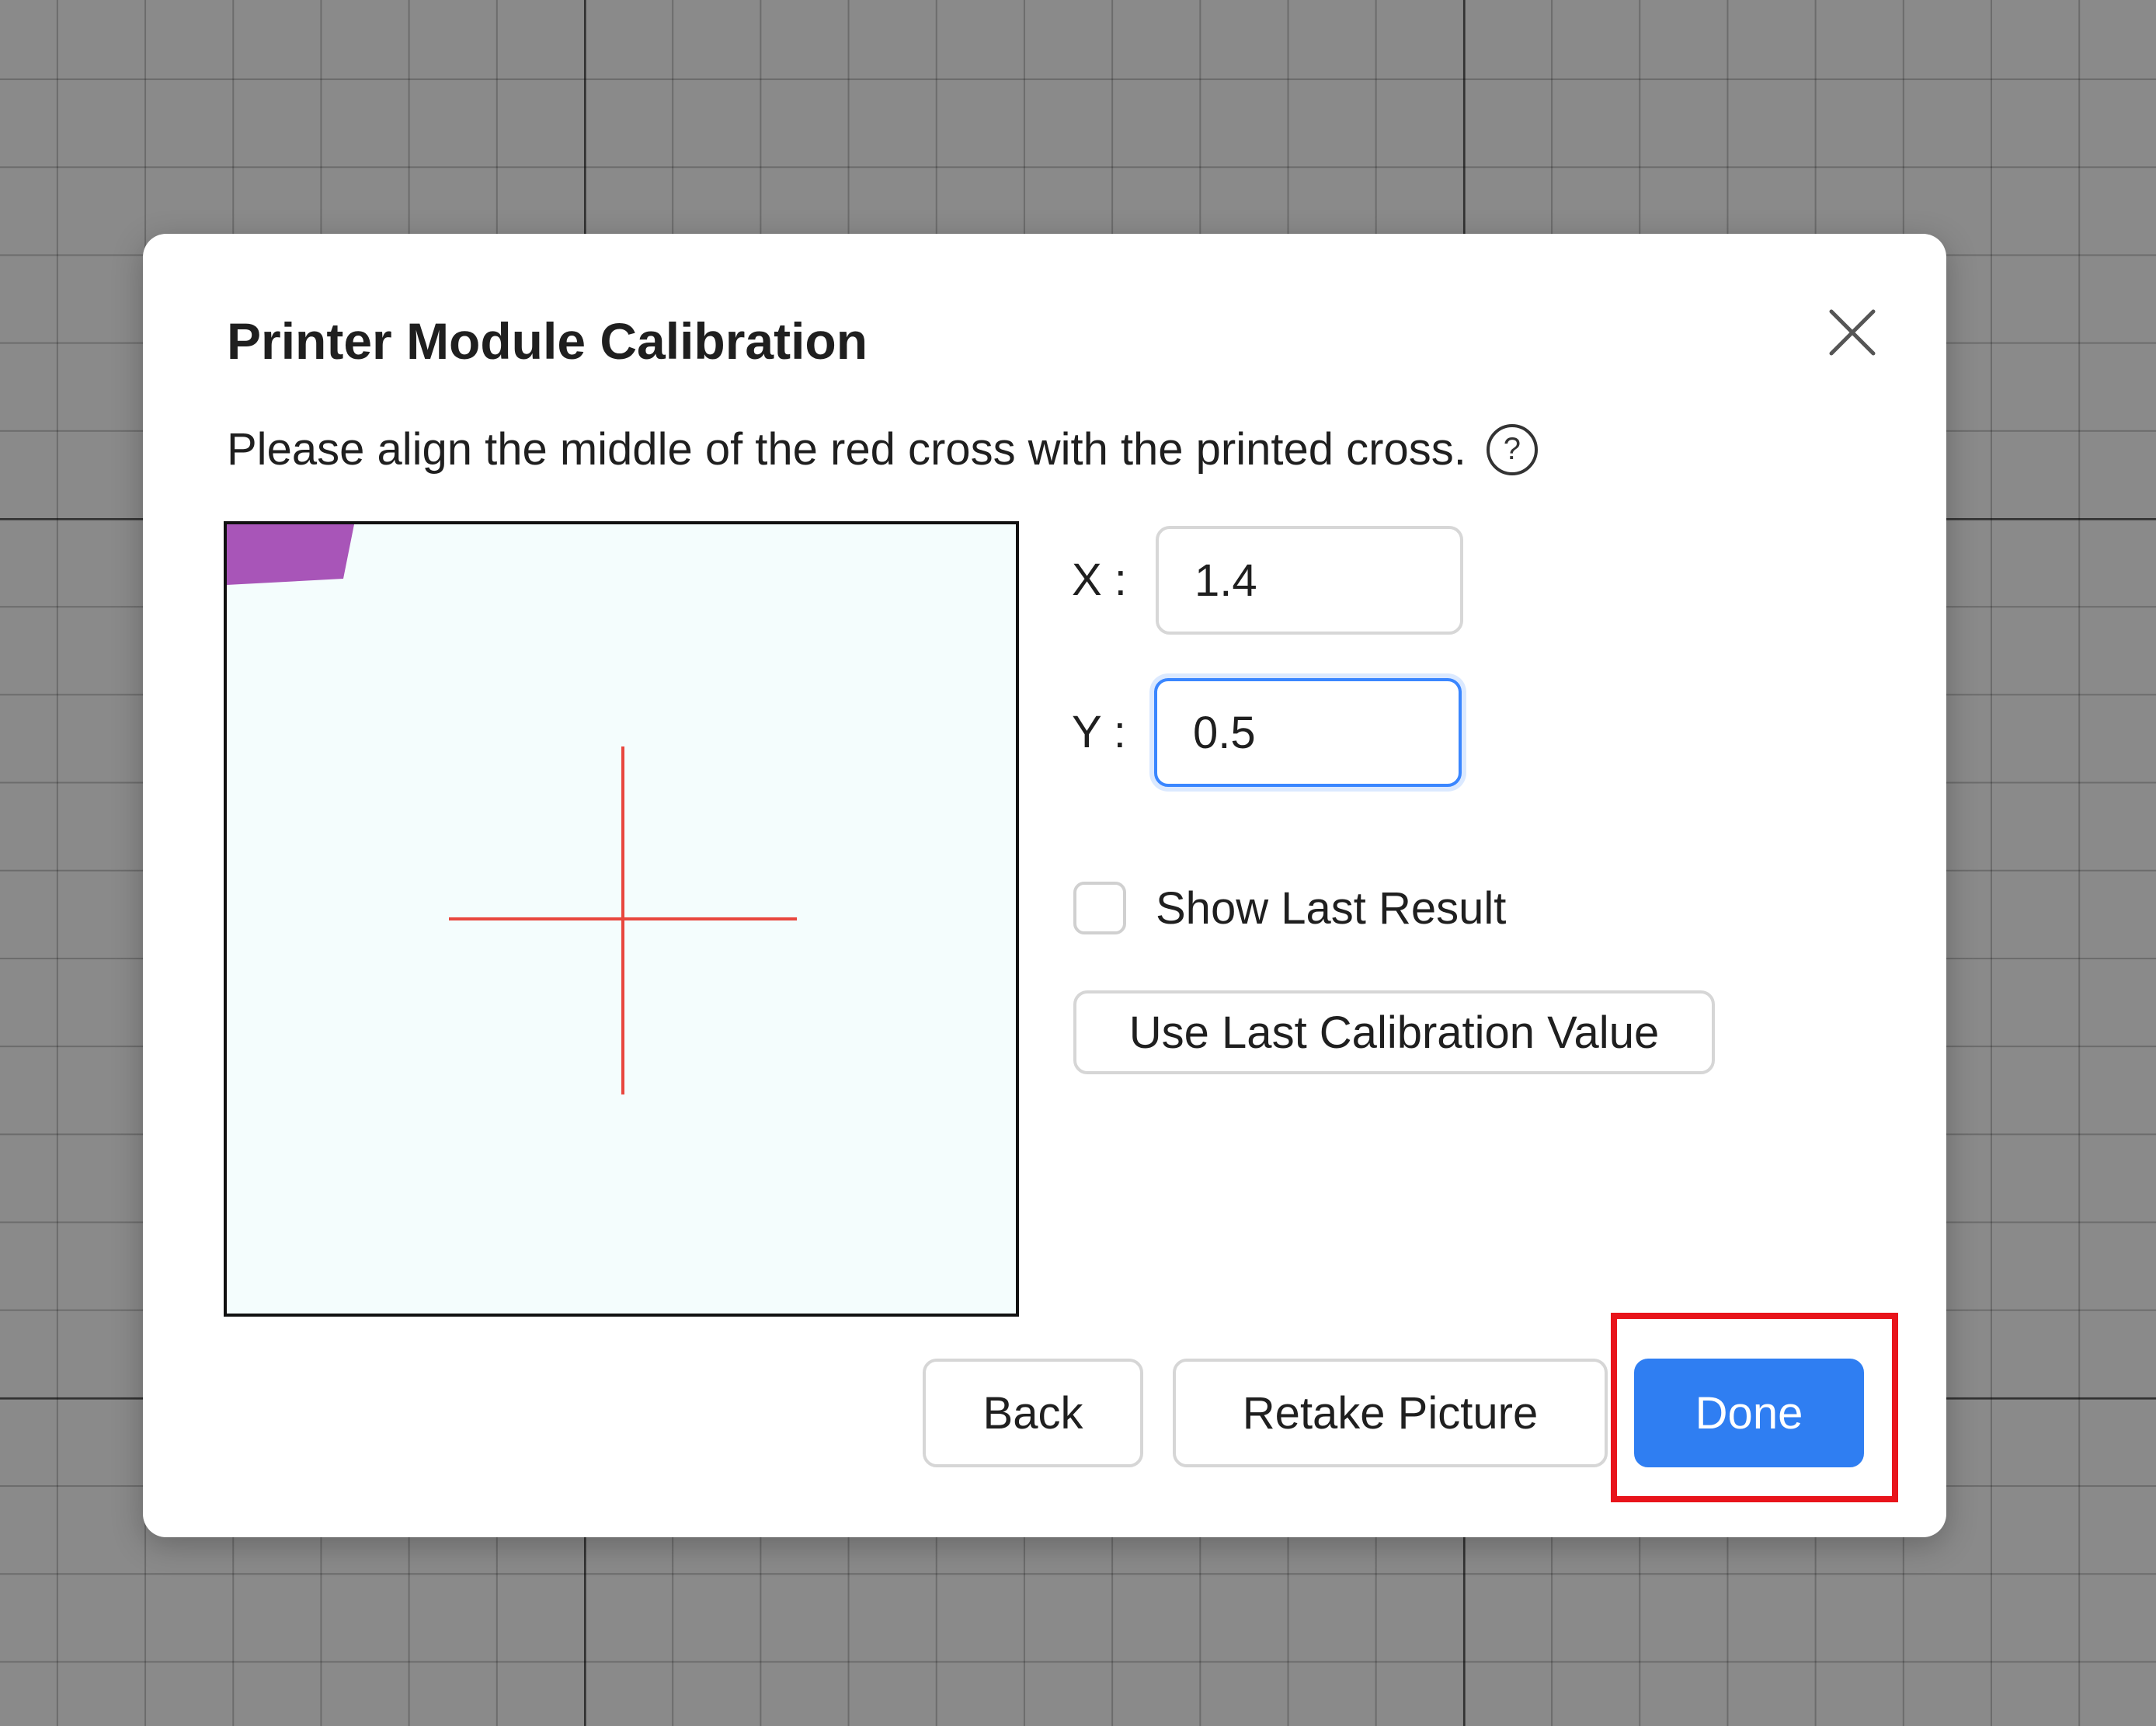  I want to click on red-cross-vertical, so click(622, 920).